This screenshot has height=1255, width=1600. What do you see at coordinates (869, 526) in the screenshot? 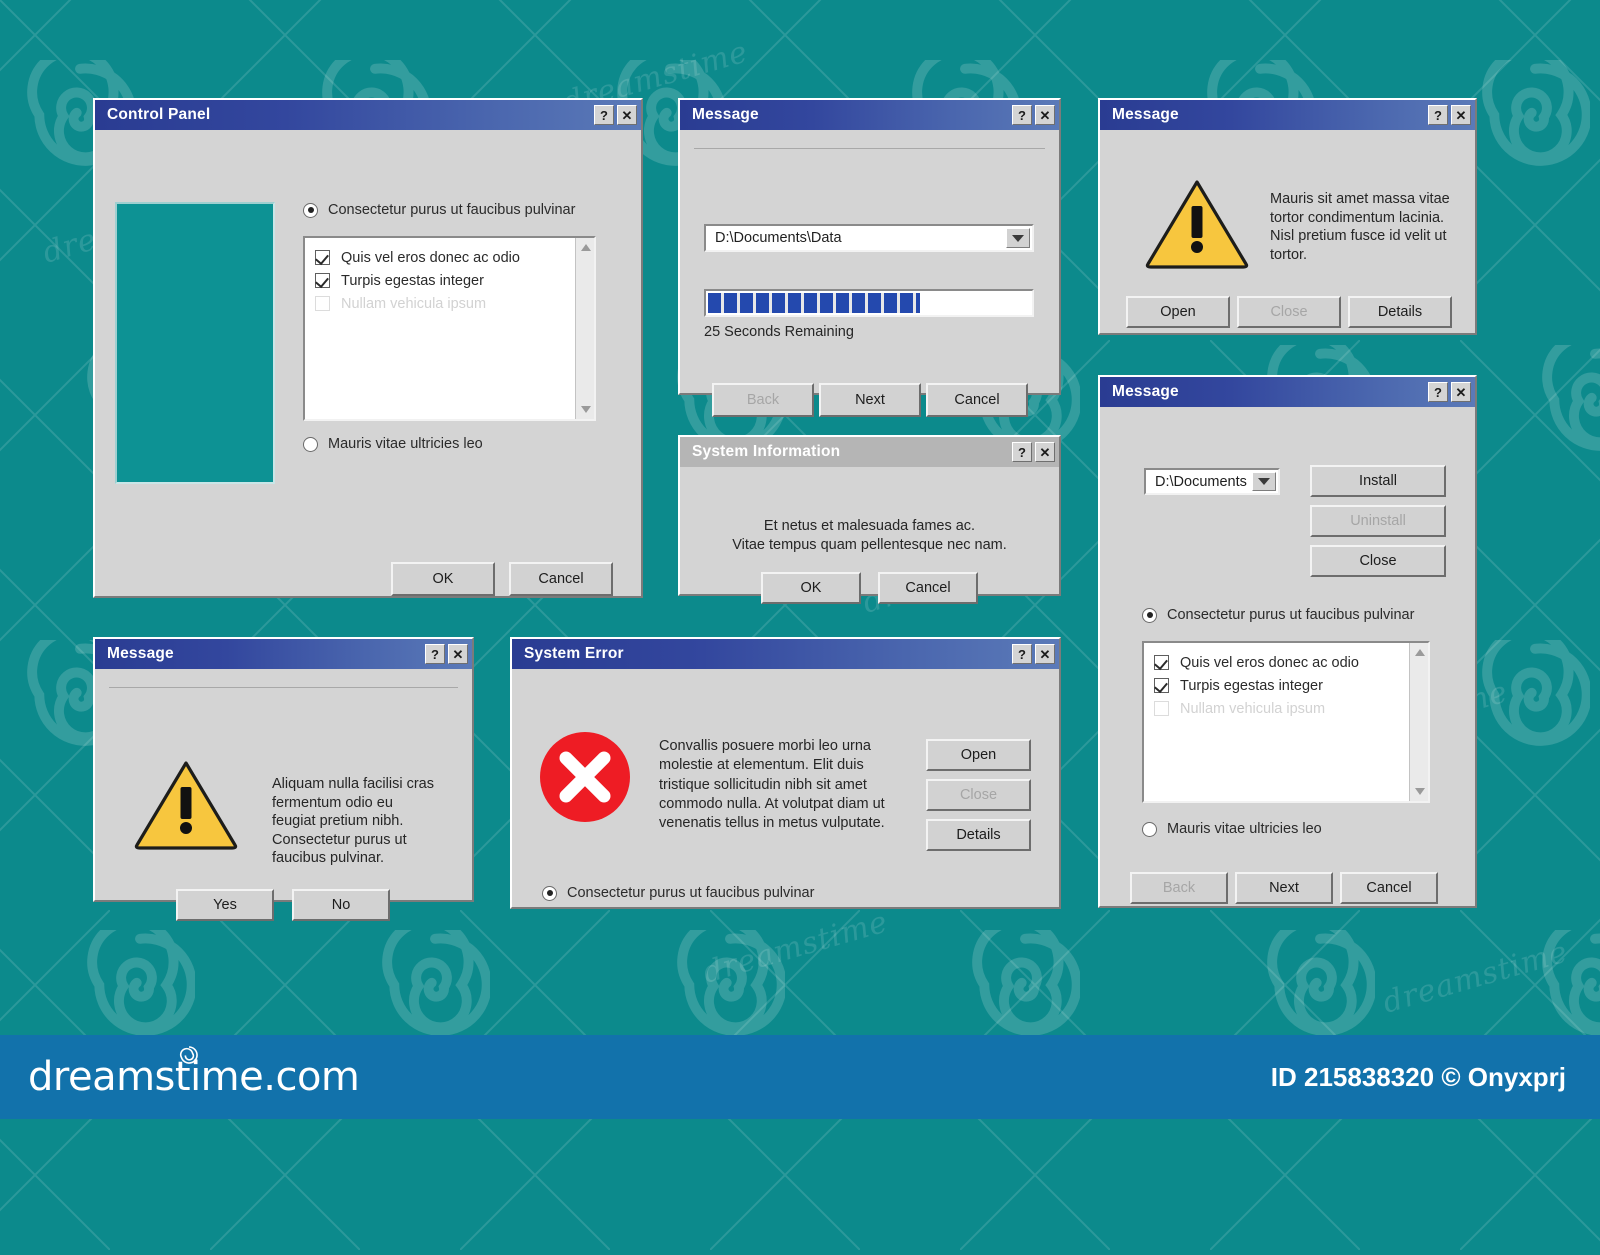
I see `info-text-line1: Et netus et malesuada fames ac.` at bounding box center [869, 526].